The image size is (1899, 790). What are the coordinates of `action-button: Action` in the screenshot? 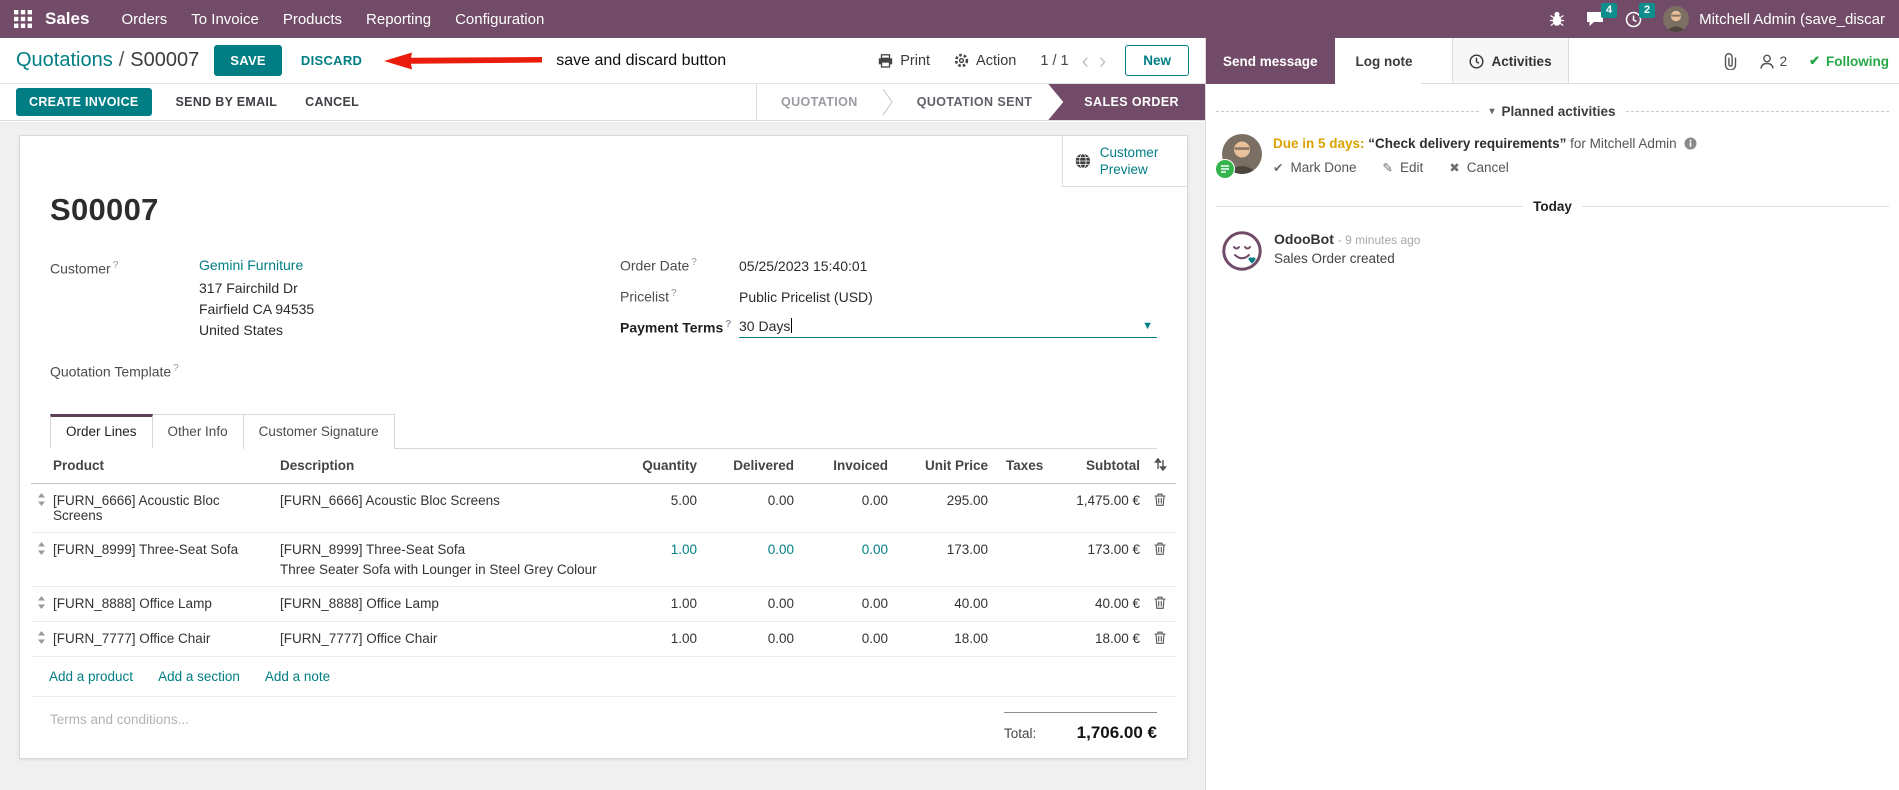 It's located at (985, 61).